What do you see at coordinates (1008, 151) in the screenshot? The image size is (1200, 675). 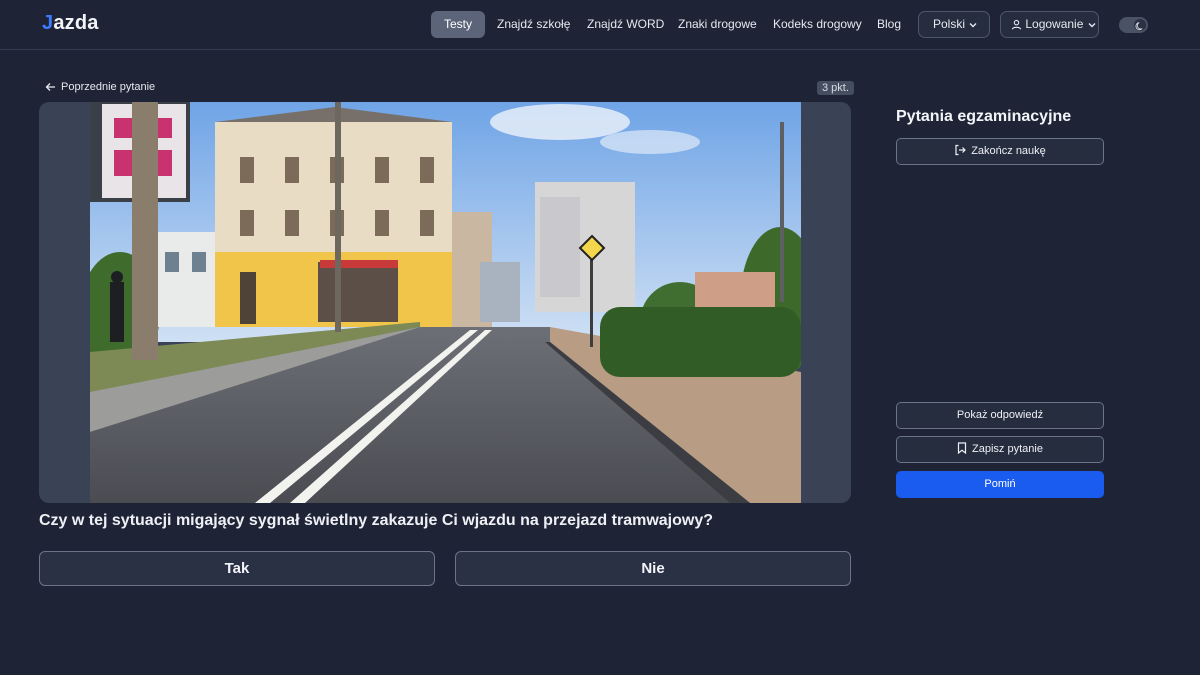 I see `finish-learning-label: Zakończ naukę` at bounding box center [1008, 151].